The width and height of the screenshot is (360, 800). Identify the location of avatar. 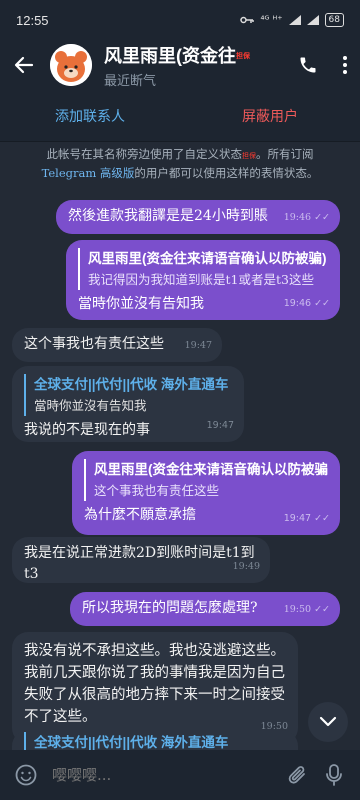
(71, 65).